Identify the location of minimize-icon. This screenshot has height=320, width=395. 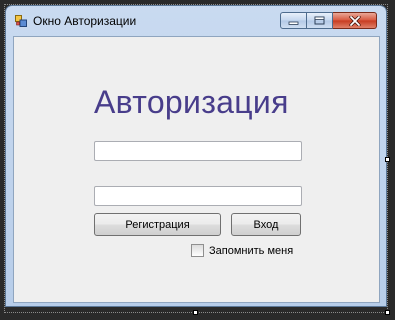
(293, 23).